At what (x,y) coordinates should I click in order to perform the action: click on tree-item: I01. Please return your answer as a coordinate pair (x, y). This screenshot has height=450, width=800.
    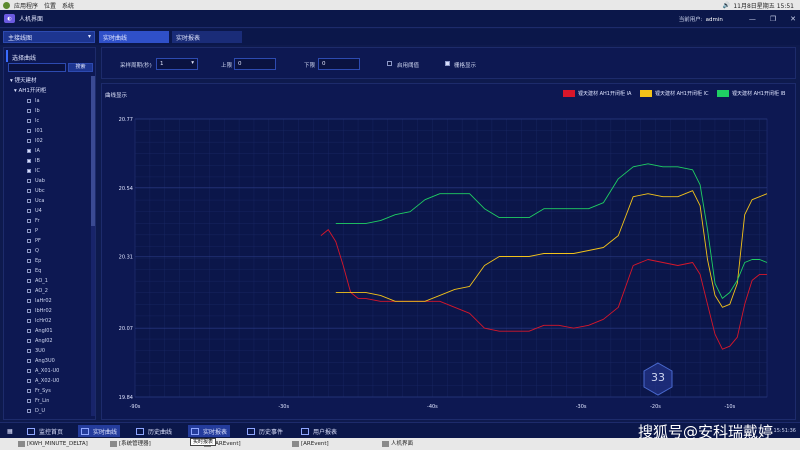
    Looking at the image, I should click on (49, 131).